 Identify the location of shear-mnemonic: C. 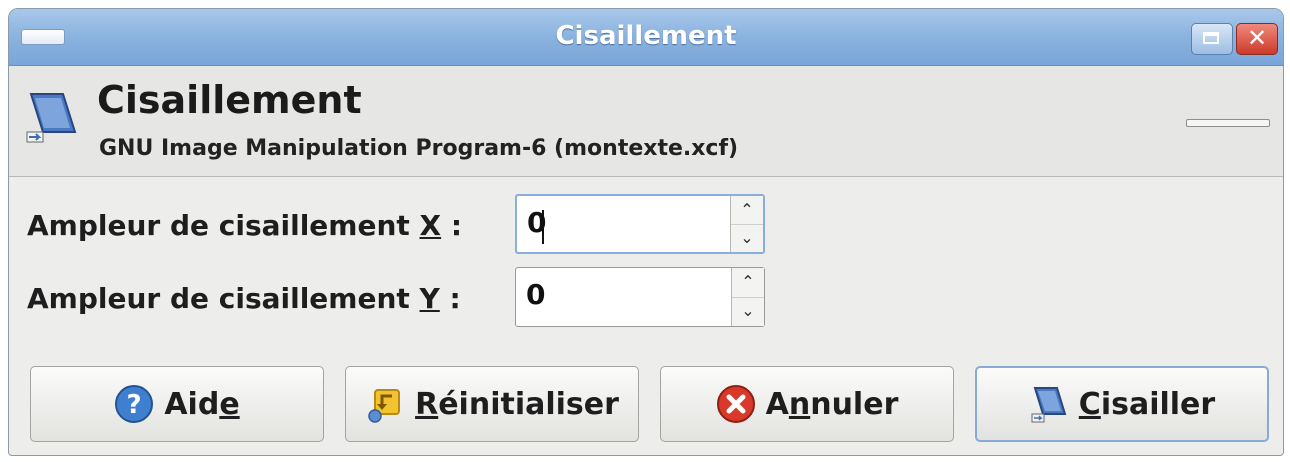
(1089, 404).